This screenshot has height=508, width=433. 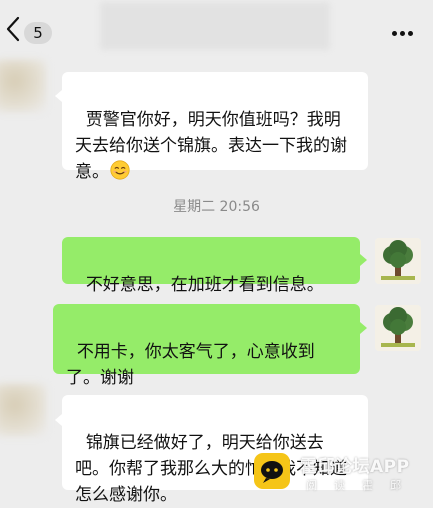 I want to click on chat-header: 5, so click(x=216, y=29).